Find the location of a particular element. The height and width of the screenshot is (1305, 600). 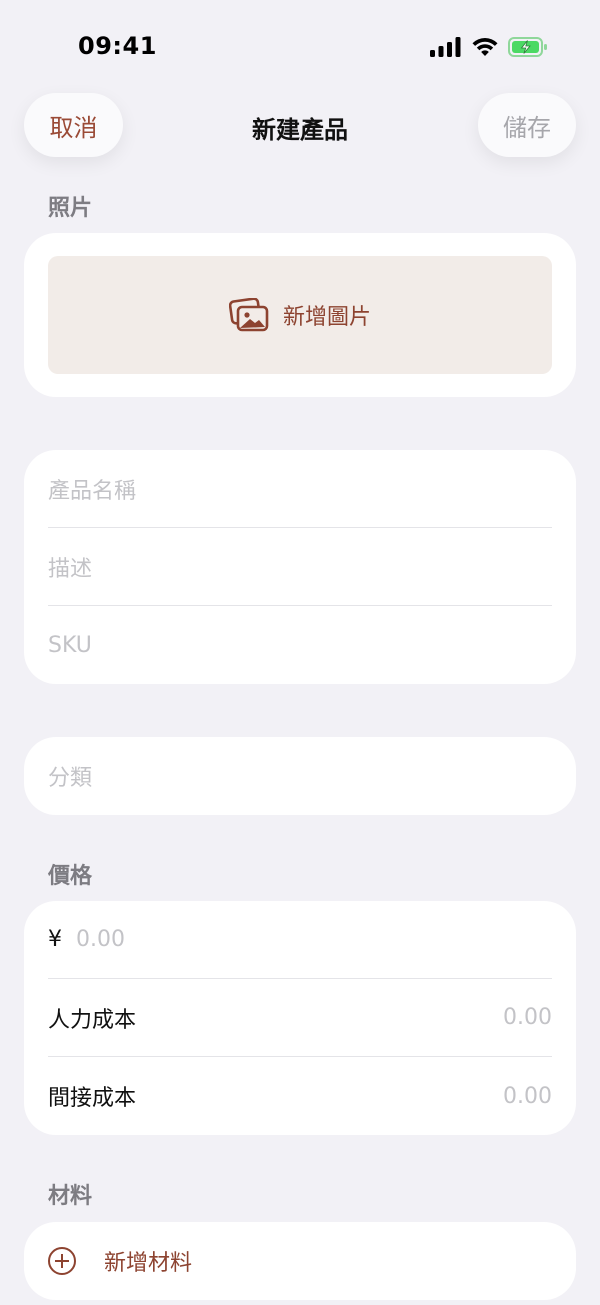

overhead-cost-label: 間接成本 is located at coordinates (92, 1098).